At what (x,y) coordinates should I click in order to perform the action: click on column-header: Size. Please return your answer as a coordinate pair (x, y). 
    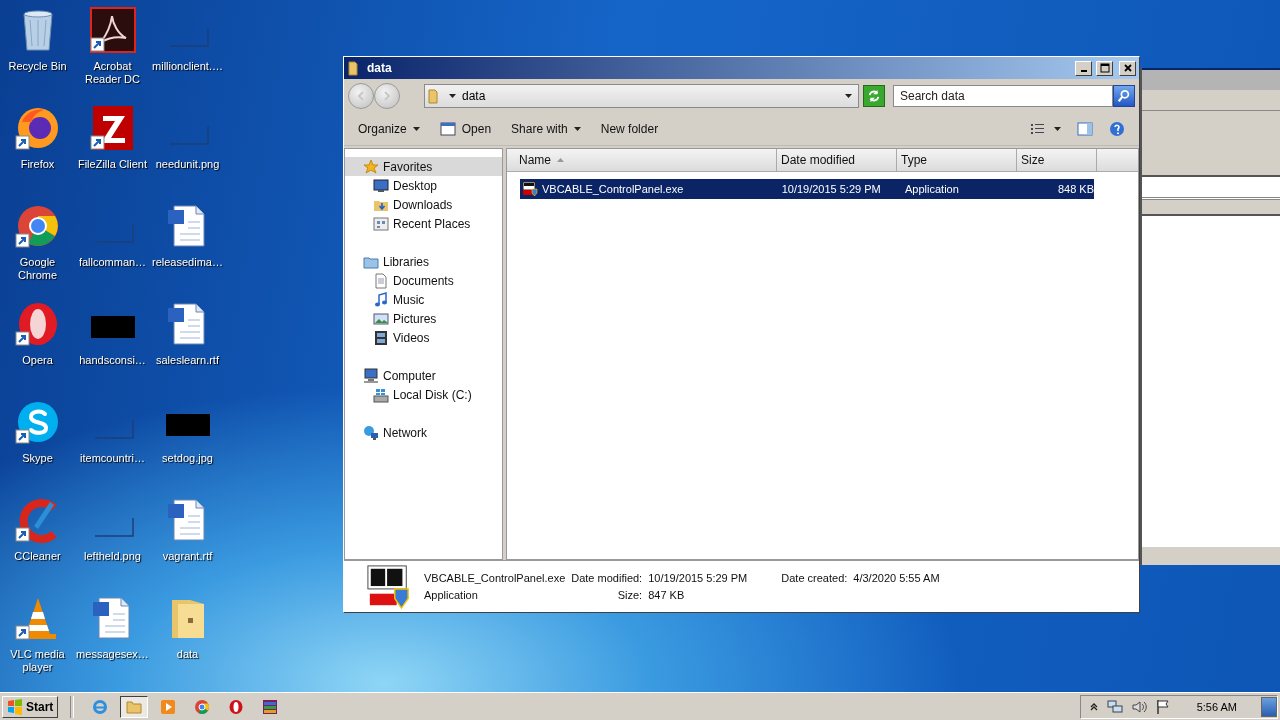
    Looking at the image, I should click on (1057, 160).